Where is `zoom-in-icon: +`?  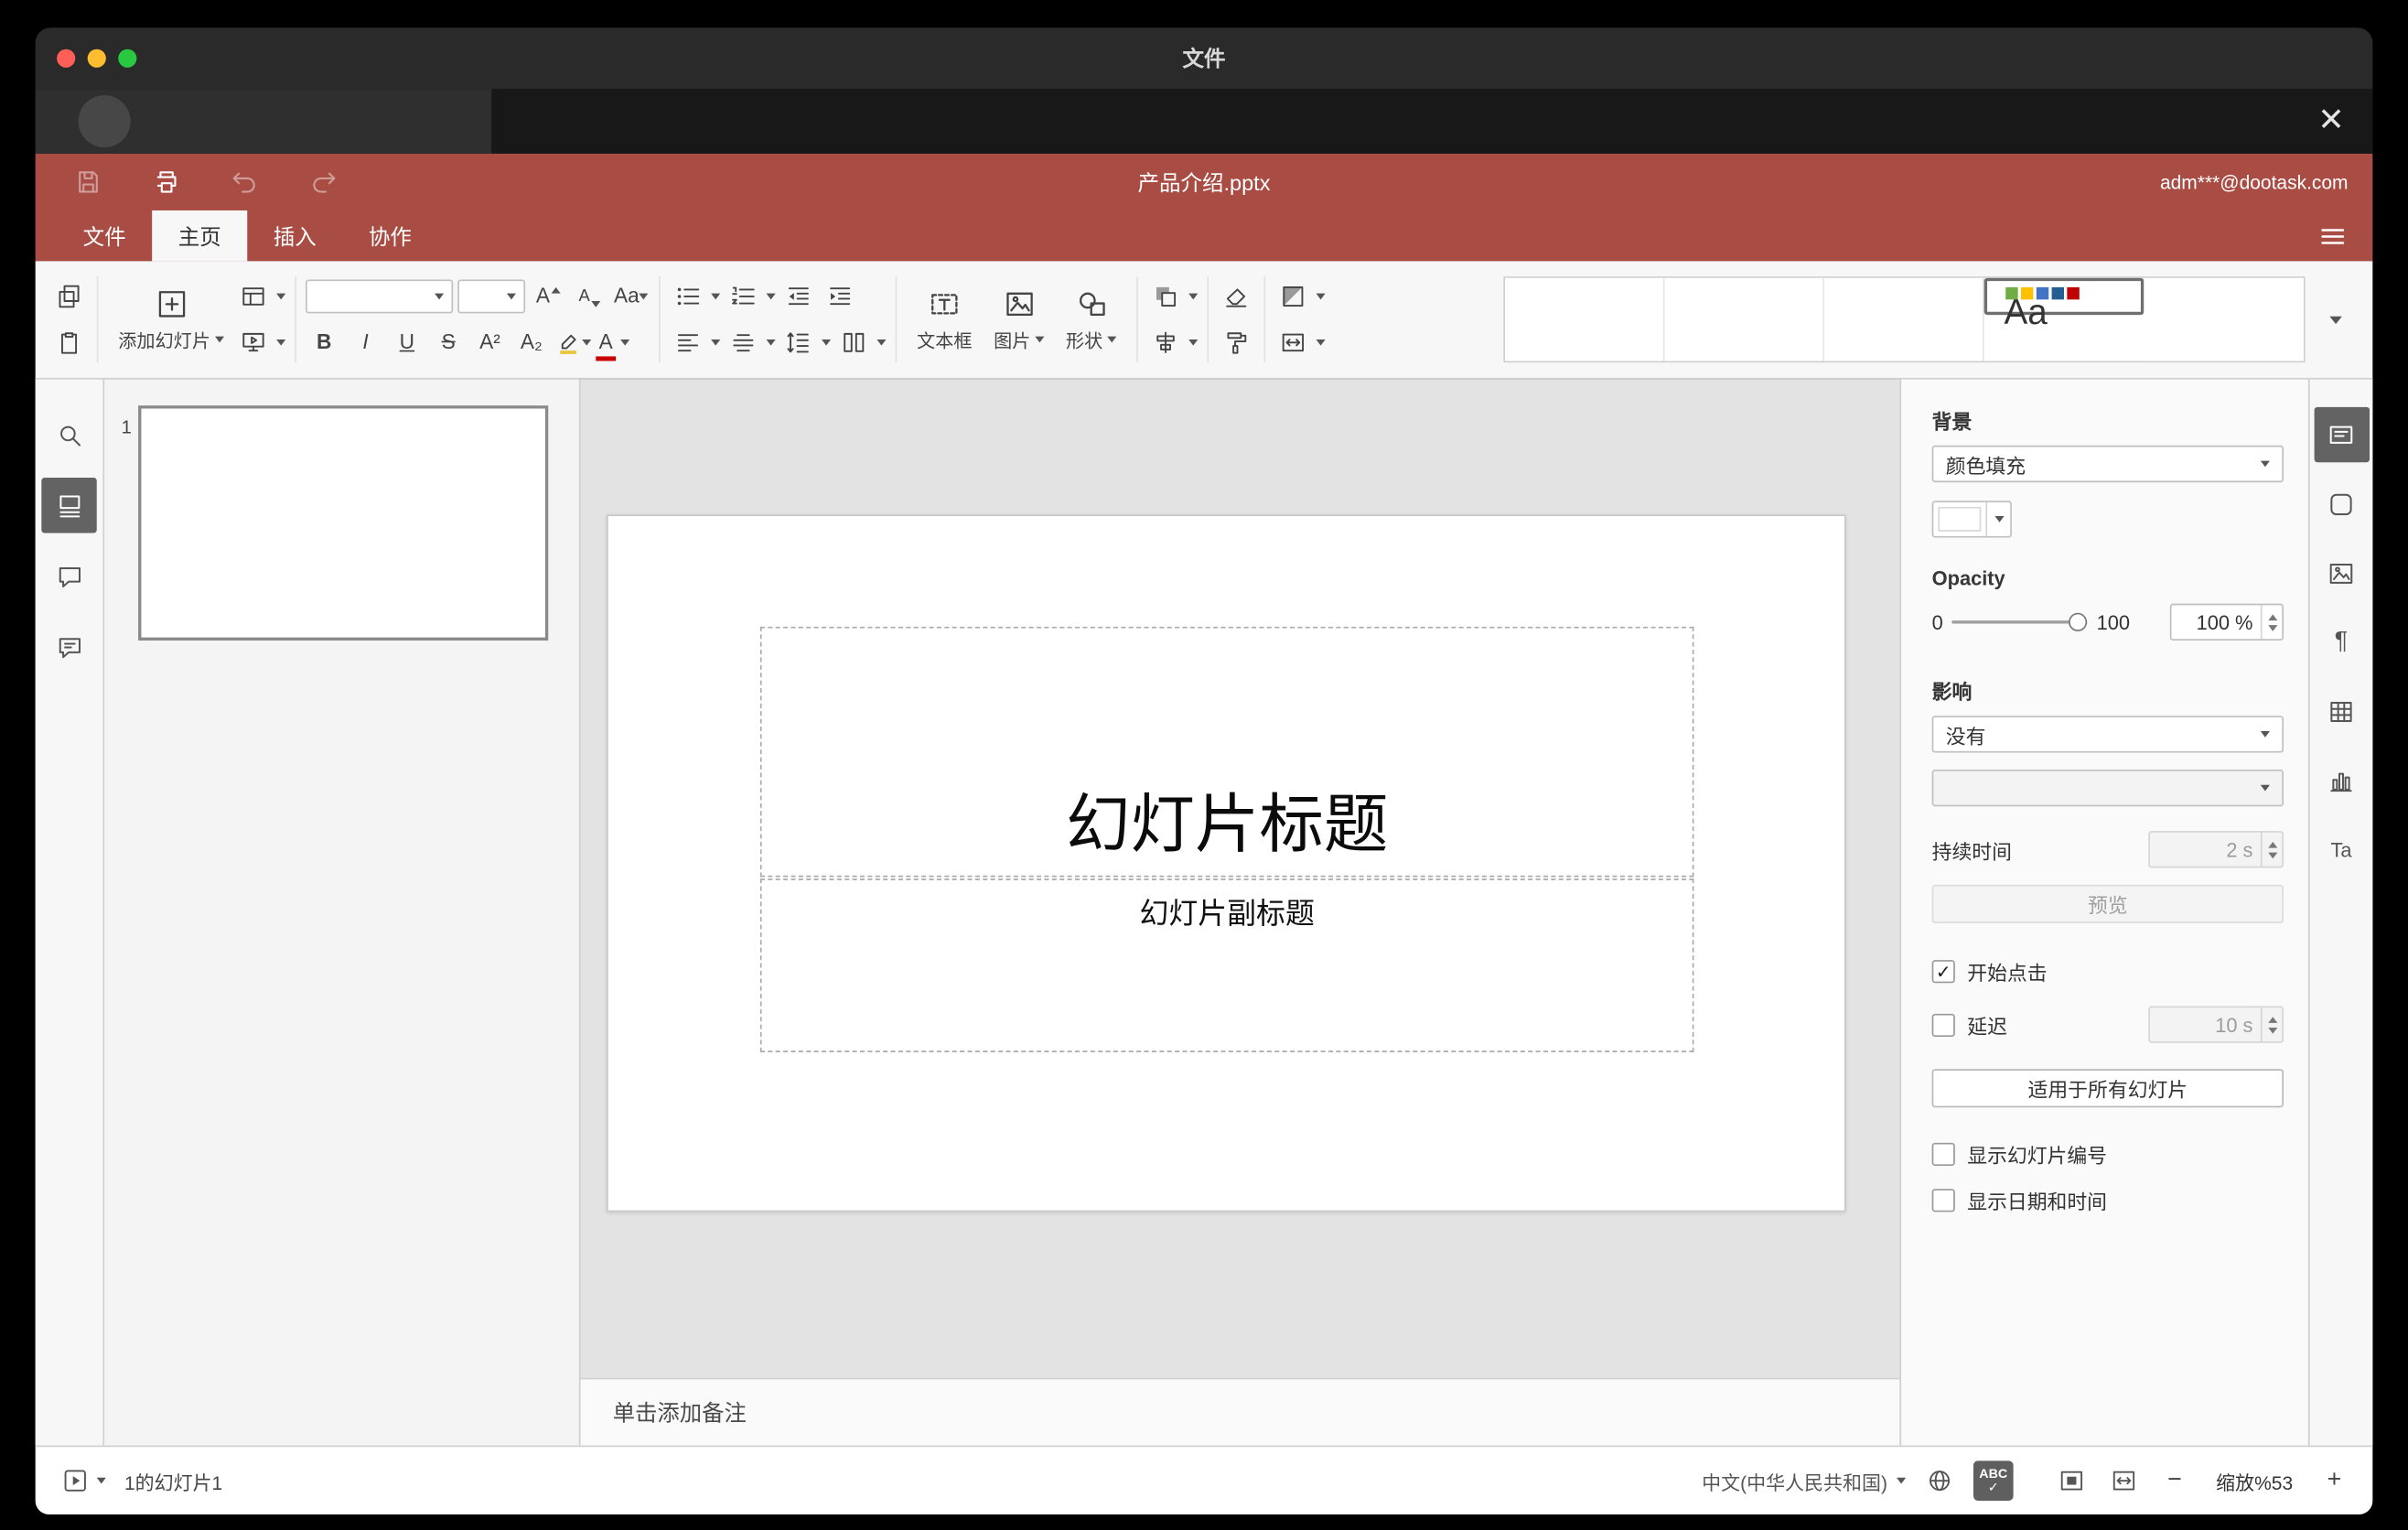
zoom-in-icon: + is located at coordinates (2334, 1481).